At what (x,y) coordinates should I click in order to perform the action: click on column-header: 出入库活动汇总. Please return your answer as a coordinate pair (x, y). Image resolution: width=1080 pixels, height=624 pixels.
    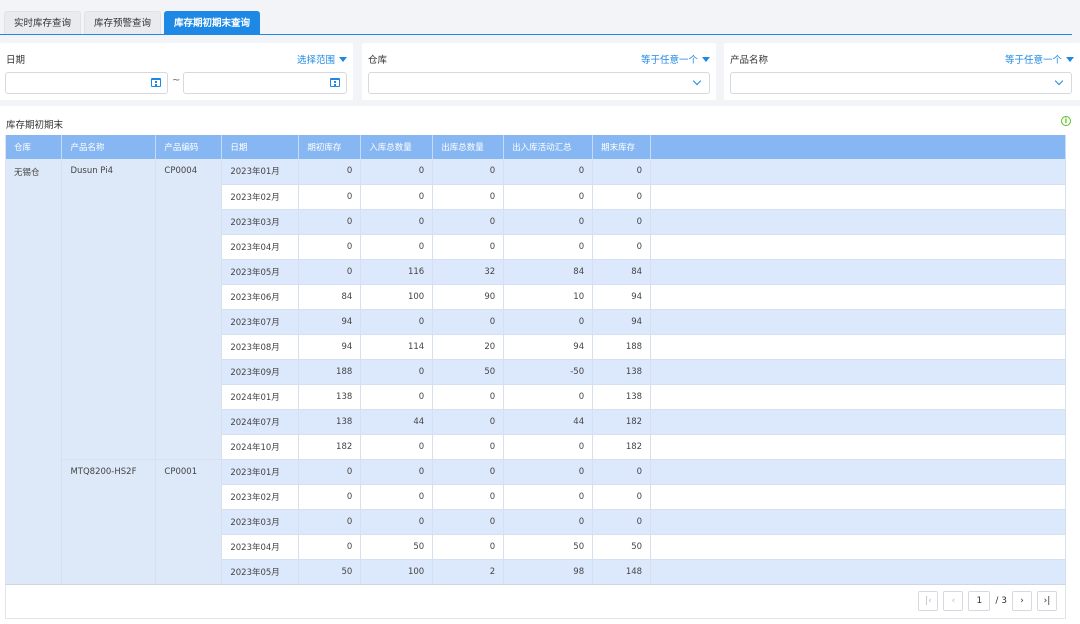
    Looking at the image, I should click on (548, 147).